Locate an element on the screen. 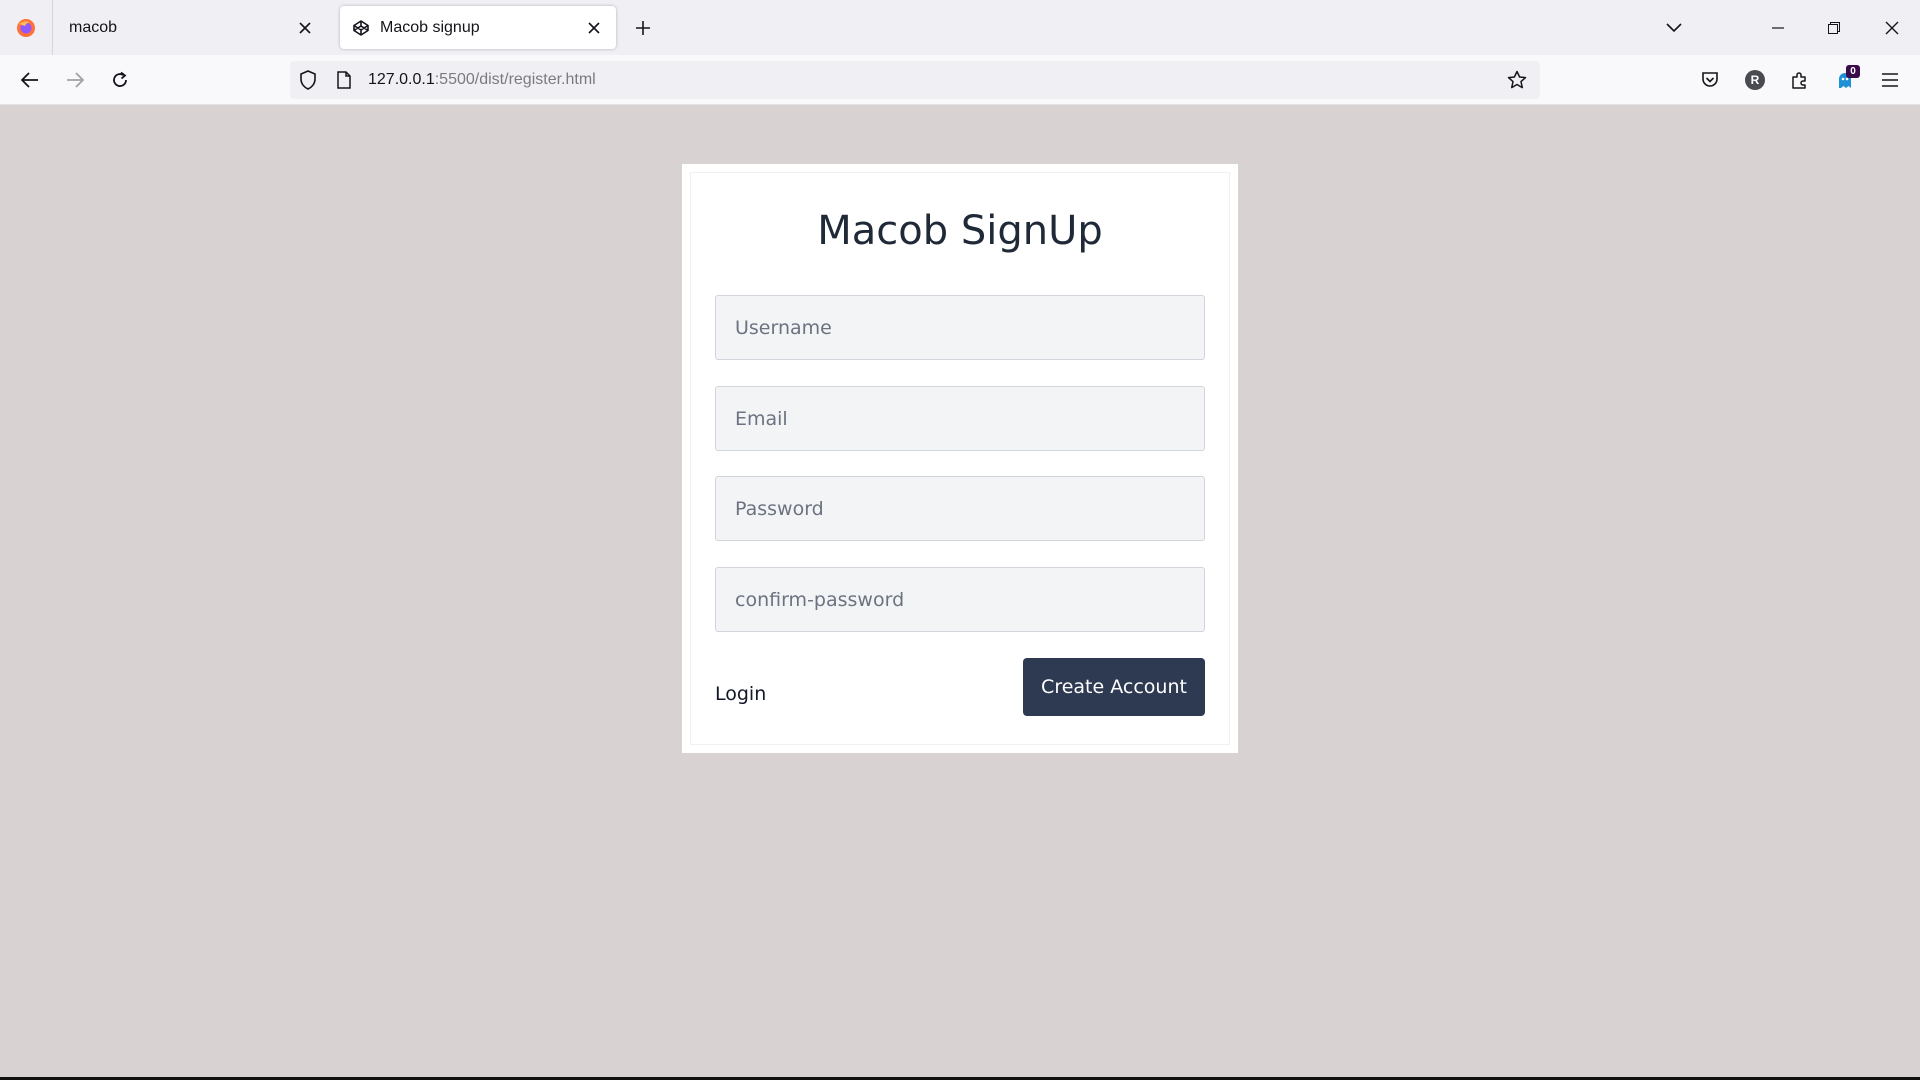 The height and width of the screenshot is (1080, 1920). forward-button is located at coordinates (75, 80).